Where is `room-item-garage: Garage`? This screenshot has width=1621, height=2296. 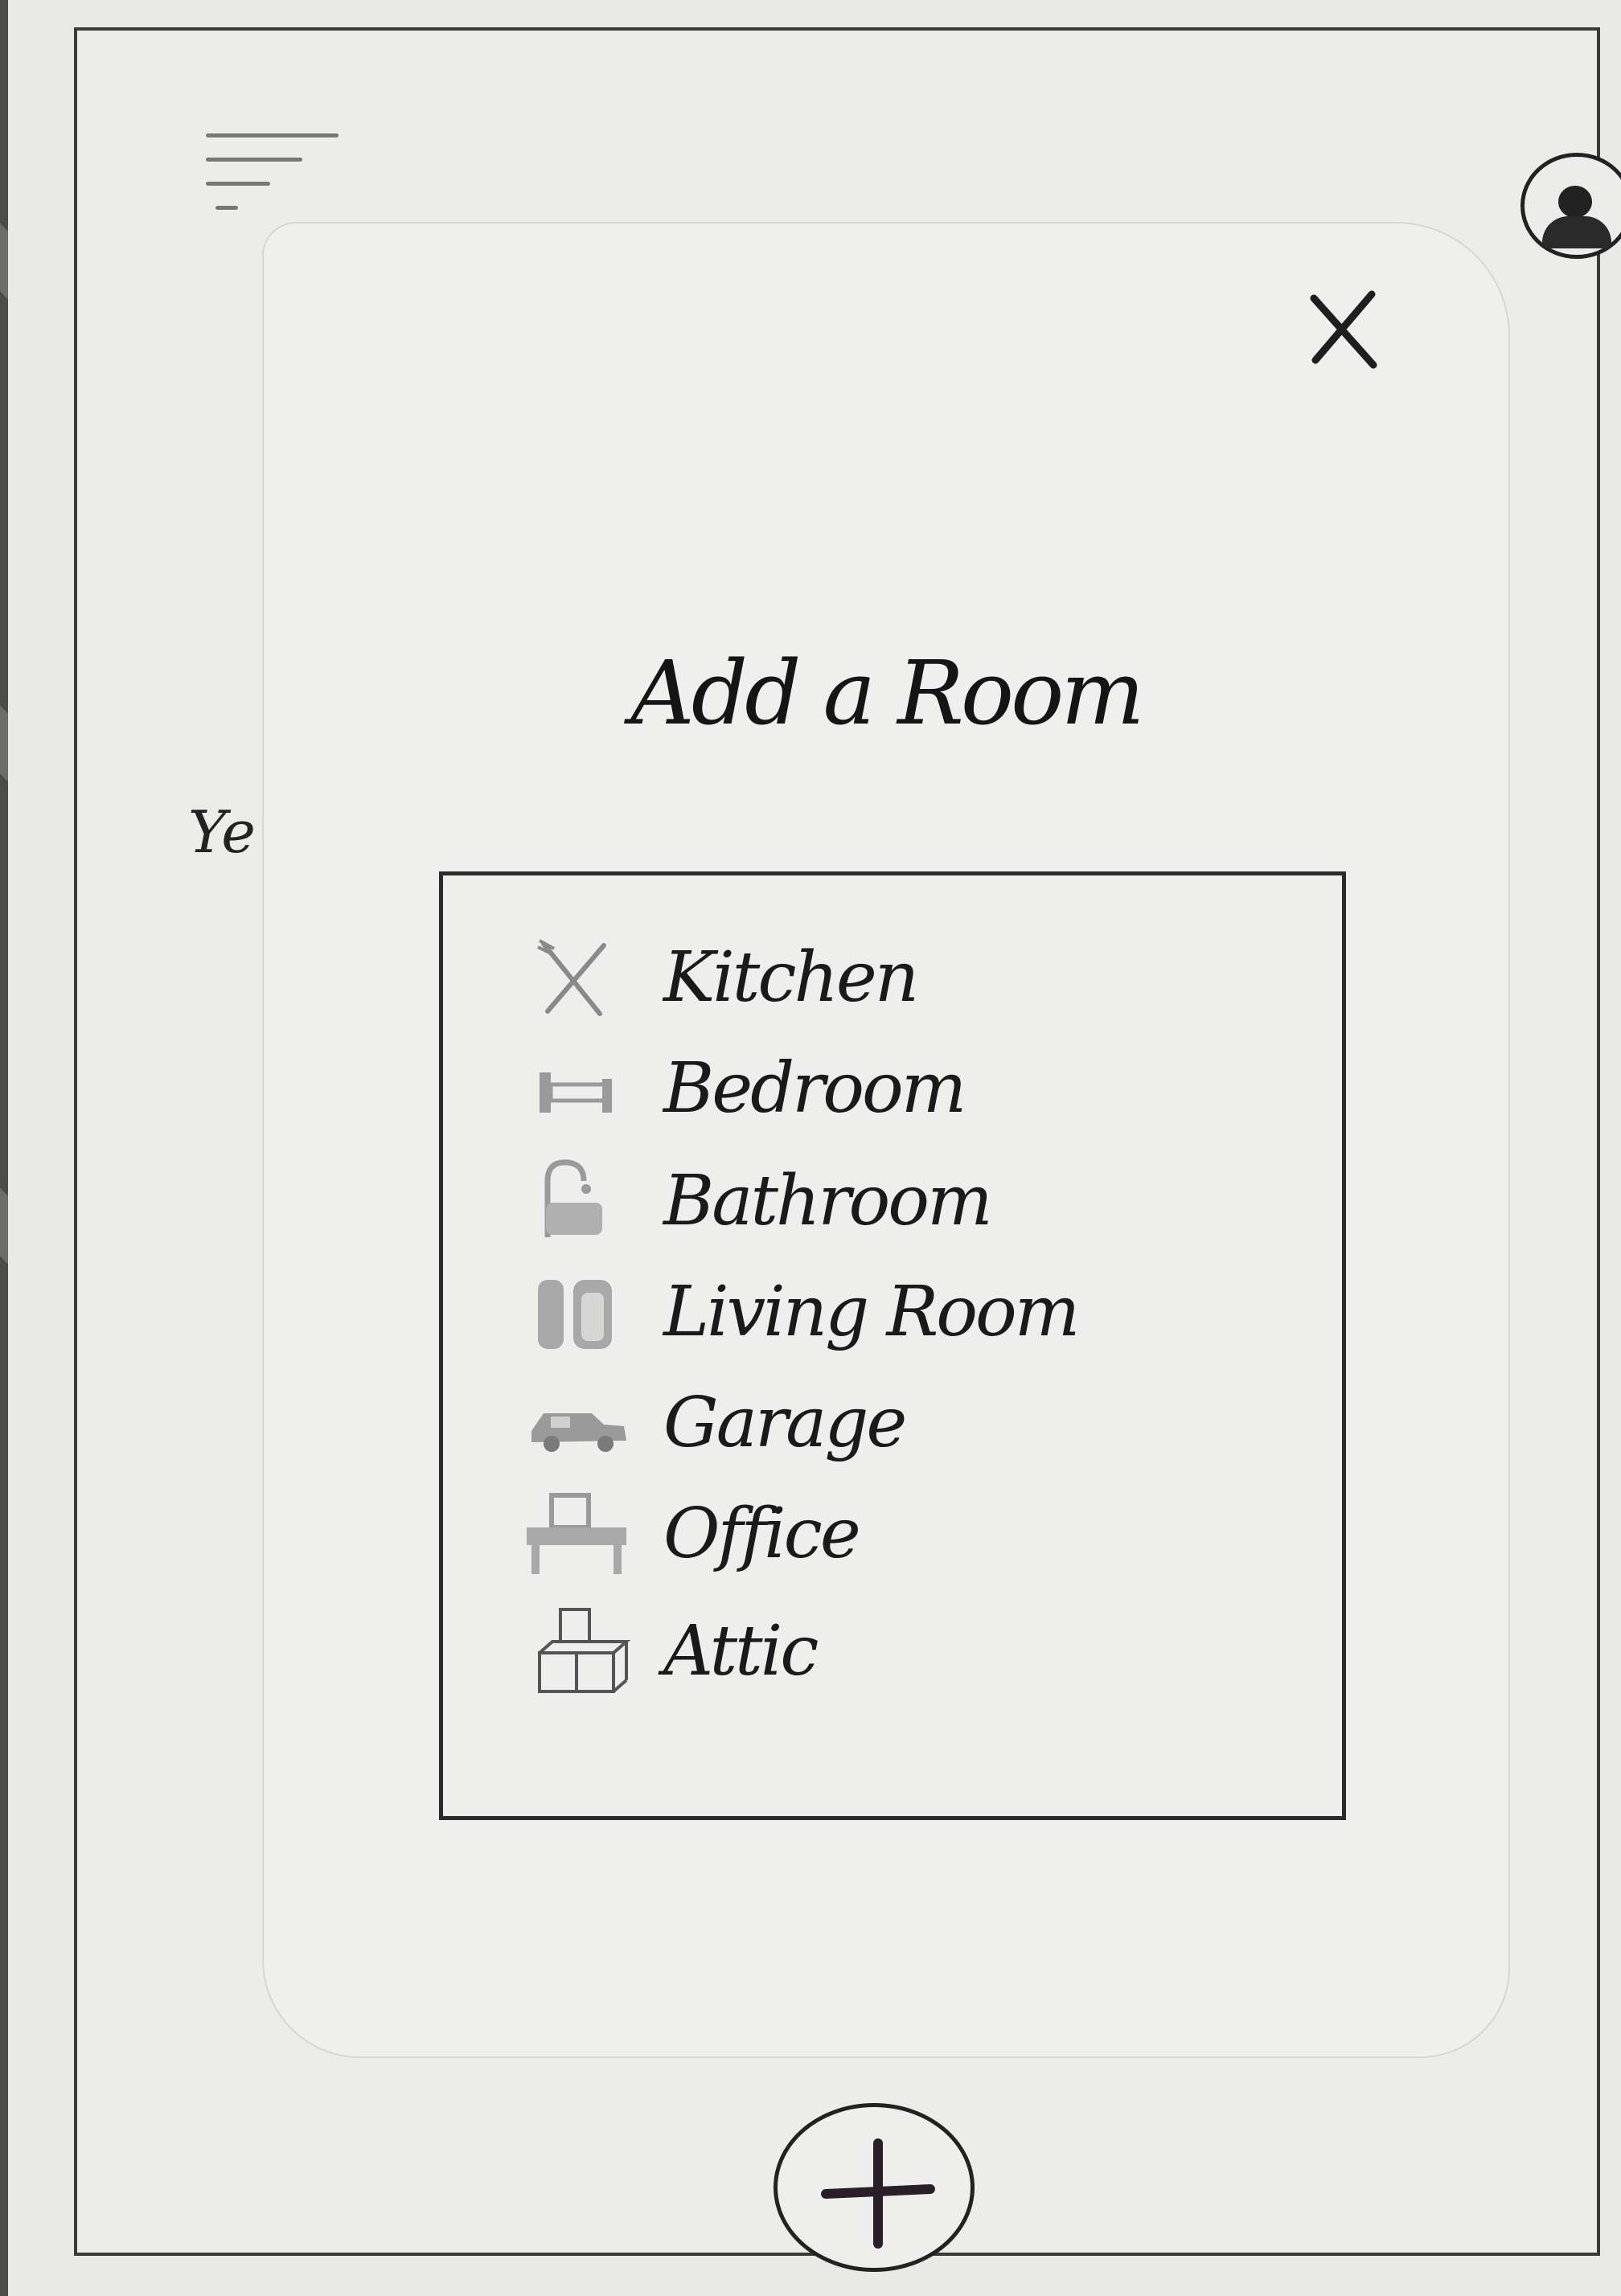
room-item-garage: Garage is located at coordinates (877, 1423).